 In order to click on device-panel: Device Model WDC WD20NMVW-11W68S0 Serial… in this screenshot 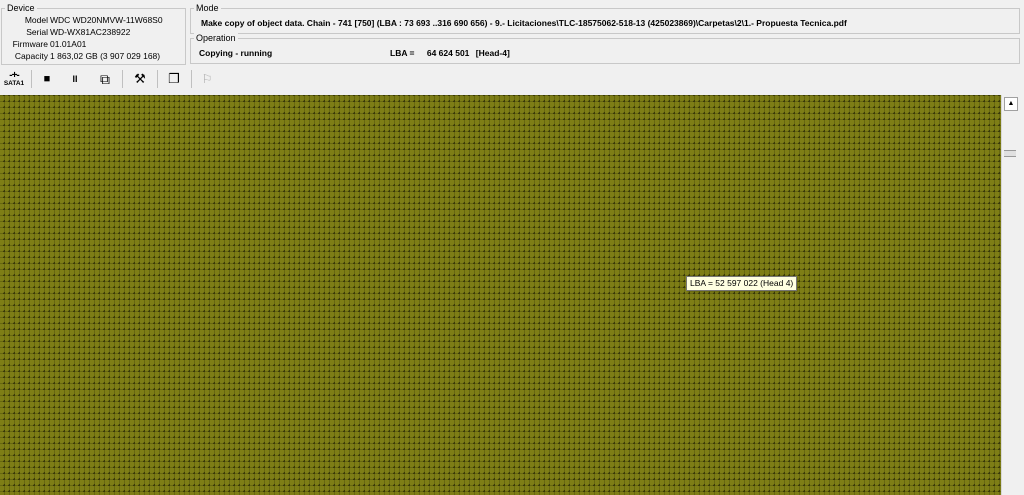, I will do `click(93, 34)`.